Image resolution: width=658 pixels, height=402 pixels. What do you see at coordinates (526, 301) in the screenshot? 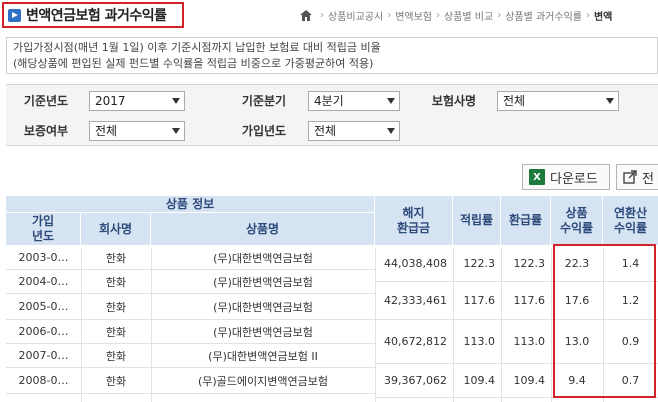
I see `value-2-refund: 117.6` at bounding box center [526, 301].